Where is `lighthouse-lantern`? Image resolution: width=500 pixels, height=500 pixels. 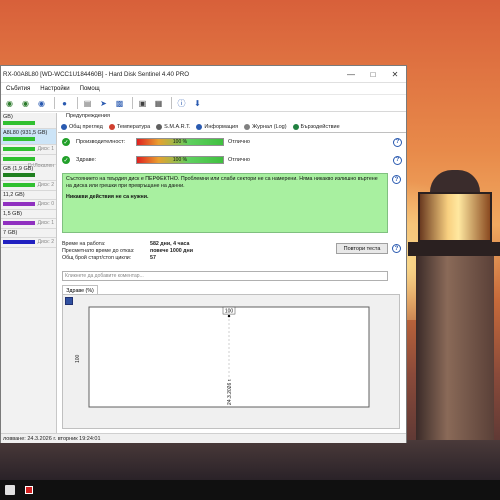
lighthouse-lantern is located at coordinates (455, 217).